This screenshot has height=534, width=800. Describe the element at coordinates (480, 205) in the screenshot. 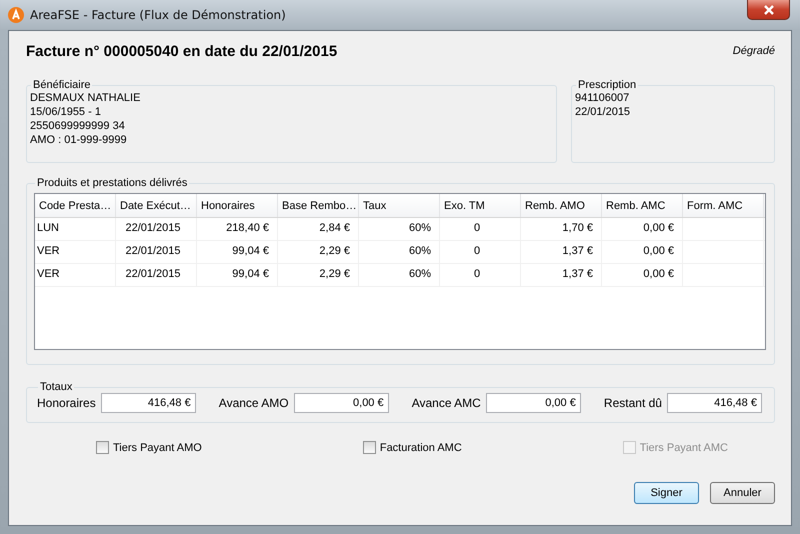

I see `column-header: Exo. TM` at that location.